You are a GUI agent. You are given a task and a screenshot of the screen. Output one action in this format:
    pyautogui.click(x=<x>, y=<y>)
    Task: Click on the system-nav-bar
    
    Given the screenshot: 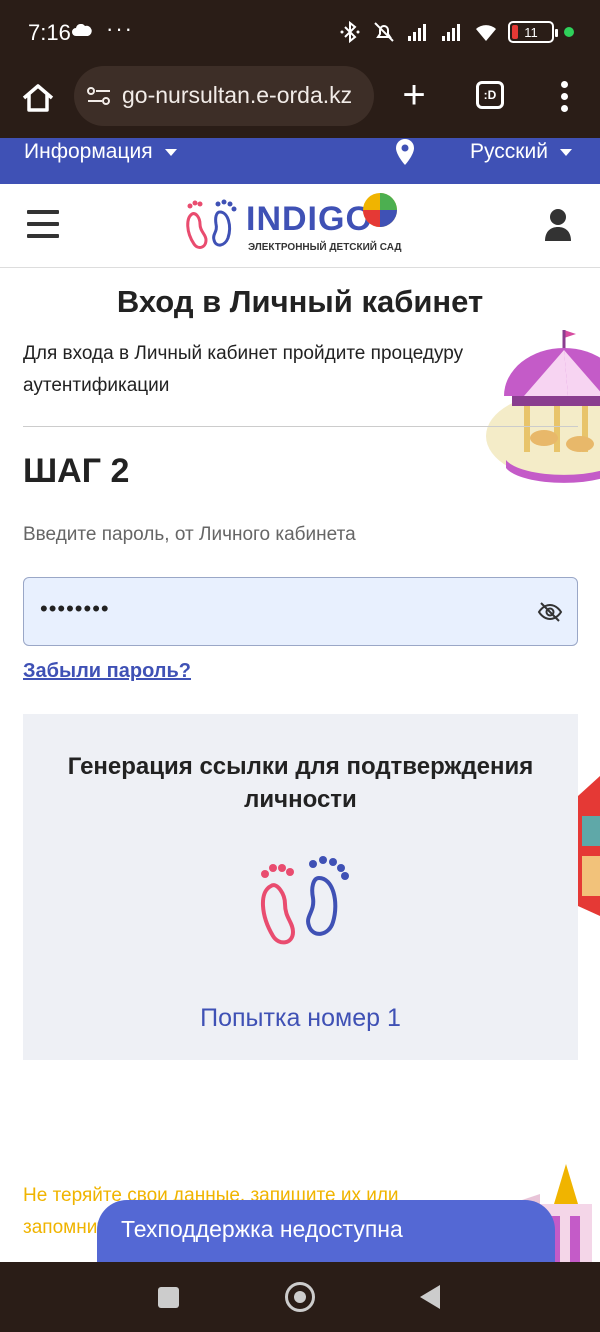 What is the action you would take?
    pyautogui.click(x=300, y=1297)
    